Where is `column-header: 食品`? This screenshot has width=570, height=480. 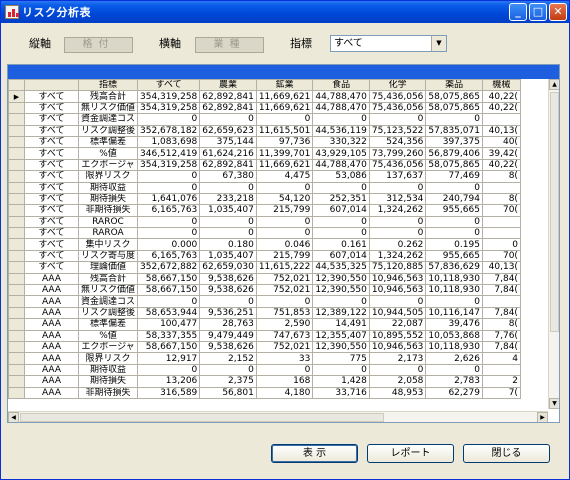 column-header: 食品 is located at coordinates (341, 85).